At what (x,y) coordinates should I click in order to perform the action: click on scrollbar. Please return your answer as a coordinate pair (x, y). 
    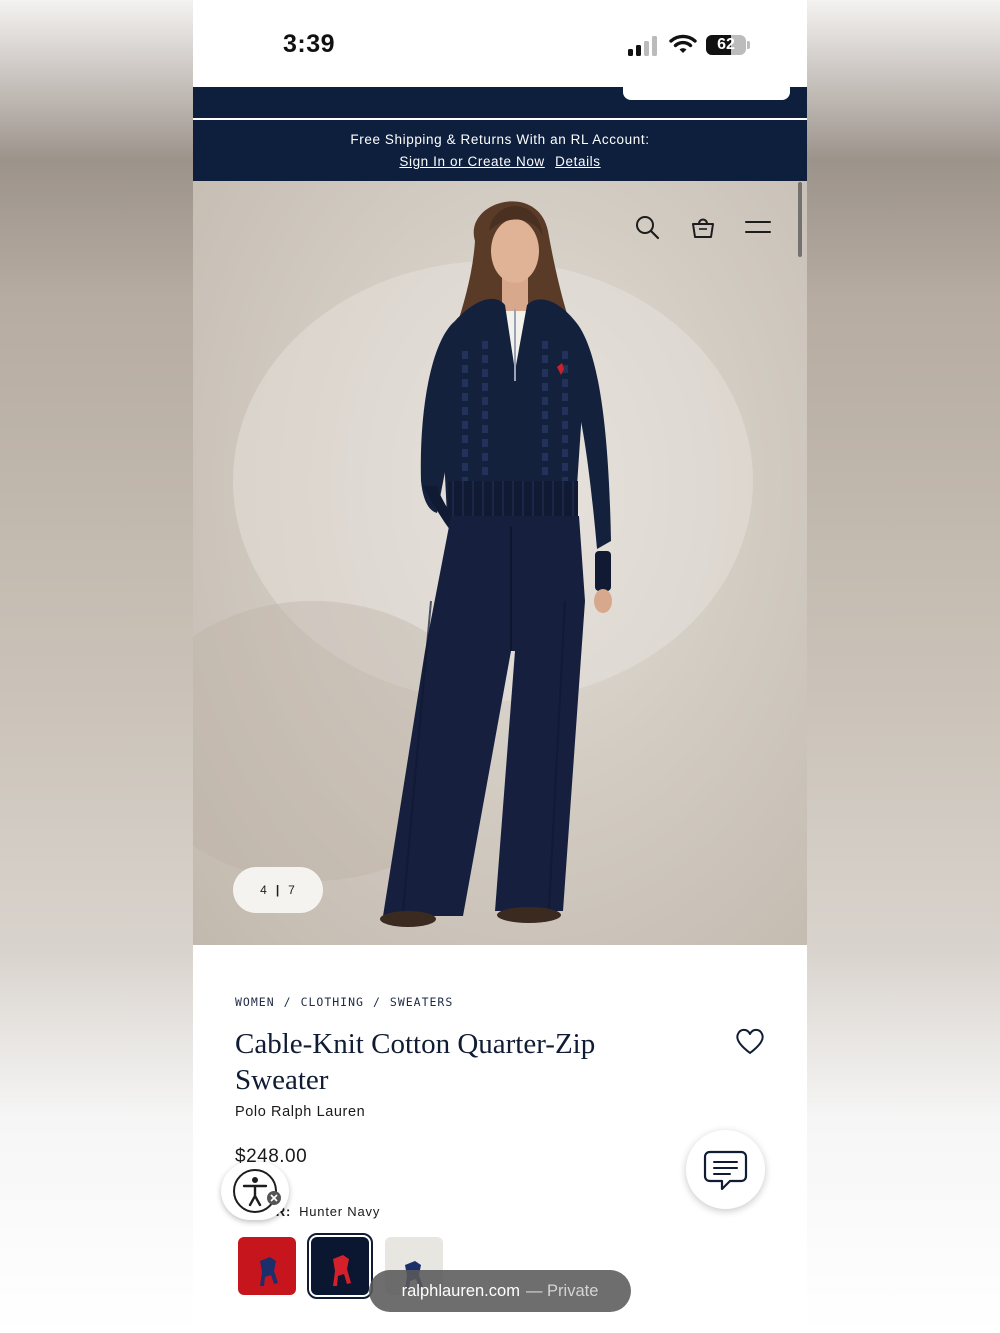
    Looking at the image, I should click on (800, 219).